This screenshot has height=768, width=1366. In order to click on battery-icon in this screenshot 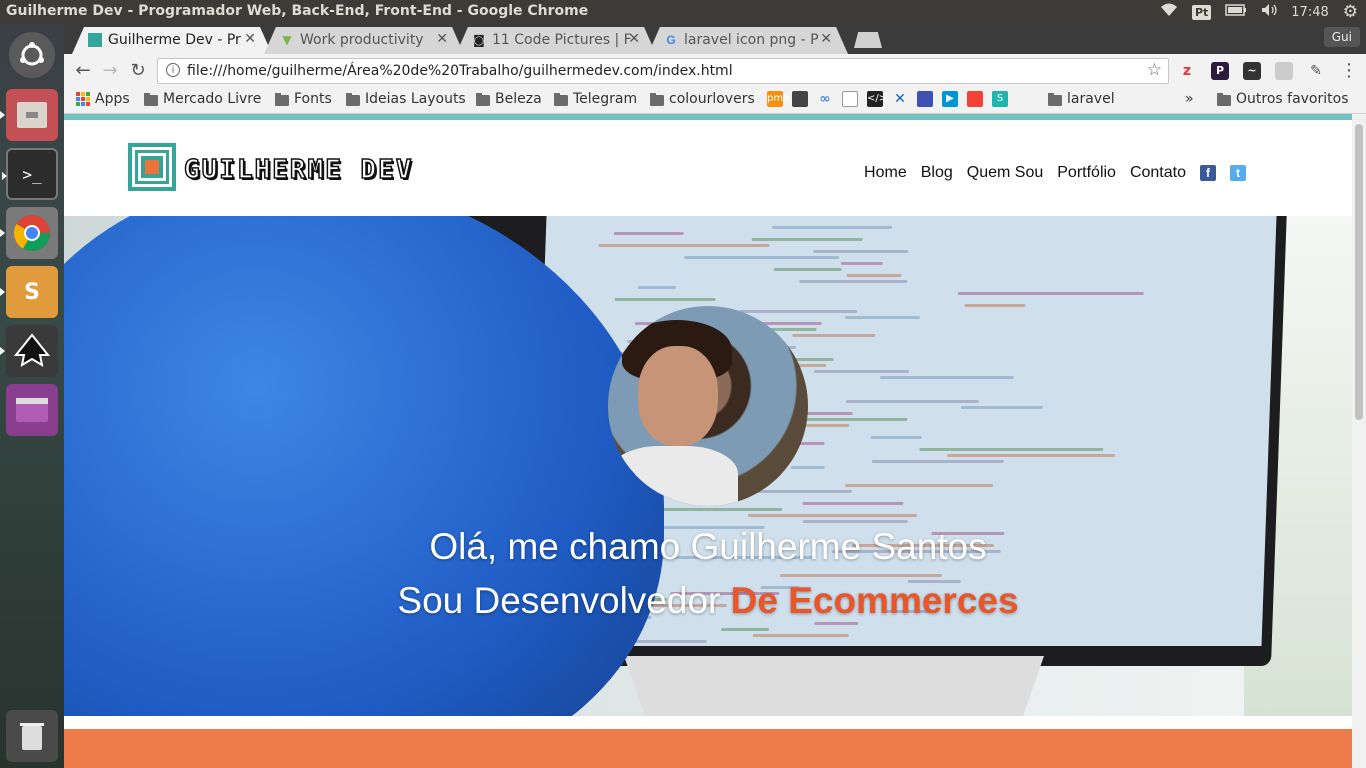, I will do `click(1236, 12)`.